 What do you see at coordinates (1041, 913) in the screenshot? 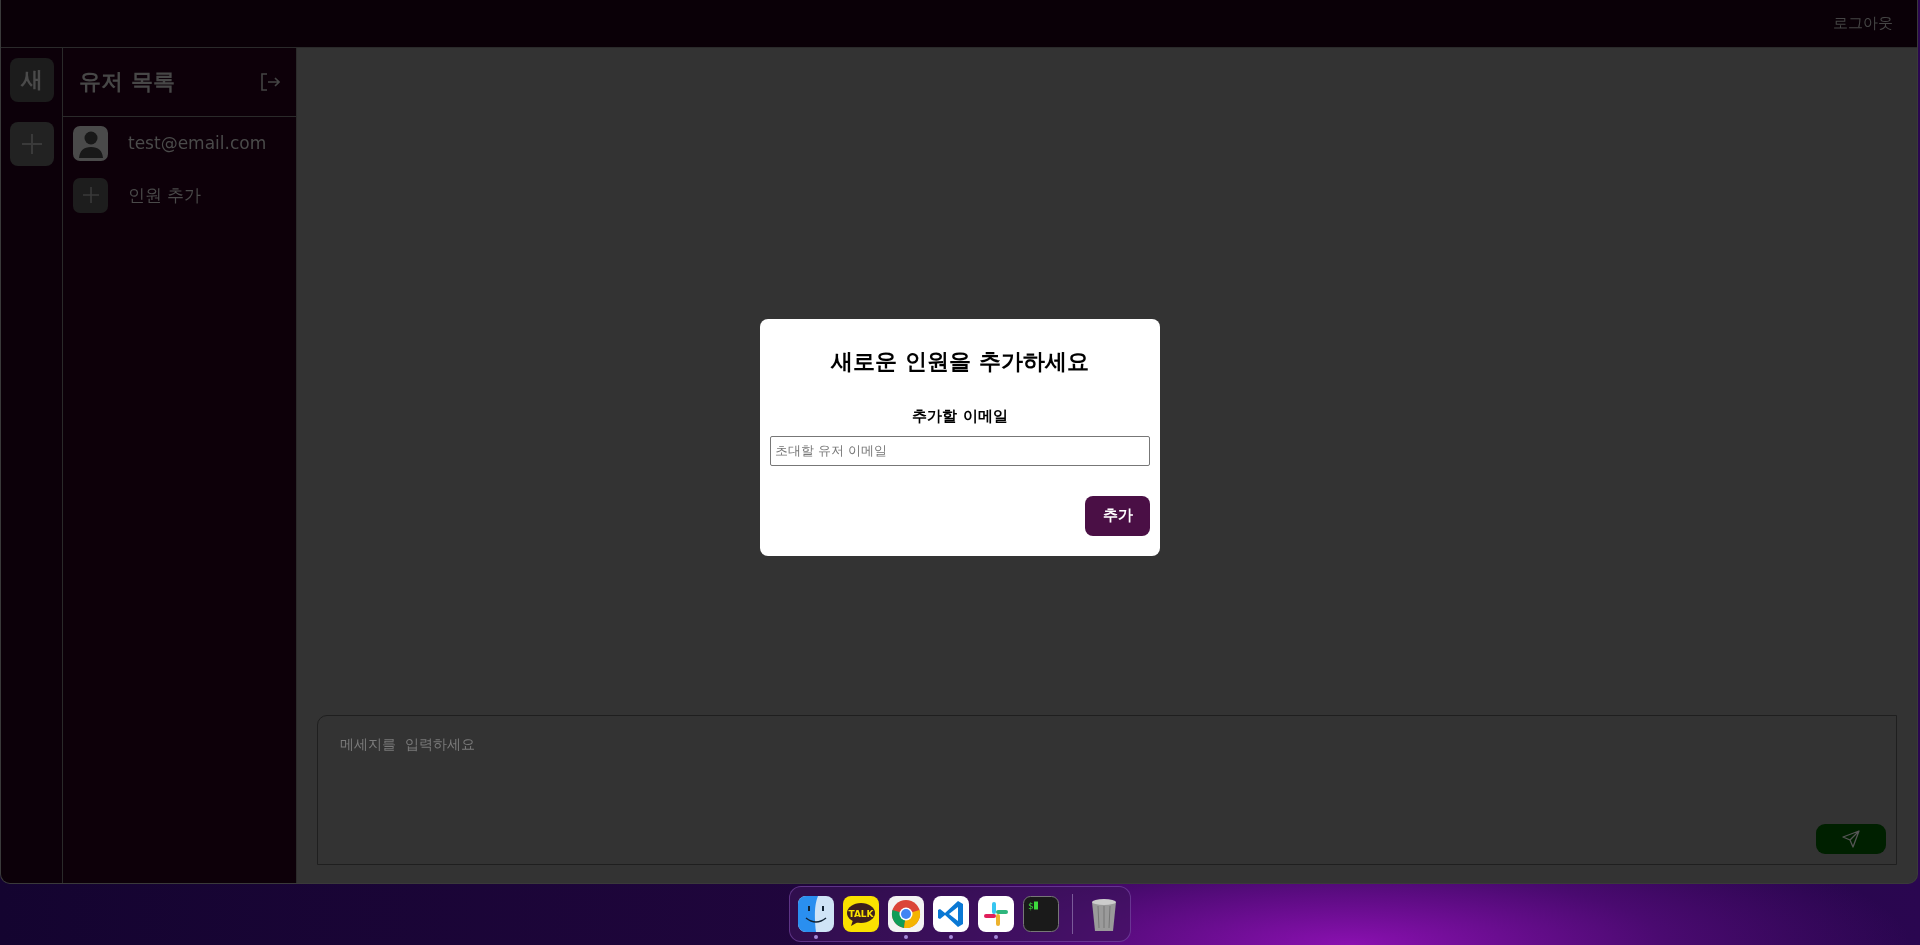
I see `terminal-icon: $` at bounding box center [1041, 913].